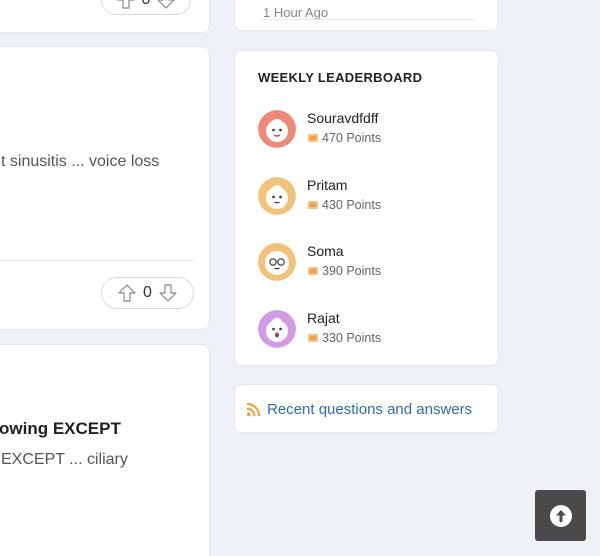 The height and width of the screenshot is (556, 600). I want to click on leaderboard-name: Pritam, so click(327, 185).